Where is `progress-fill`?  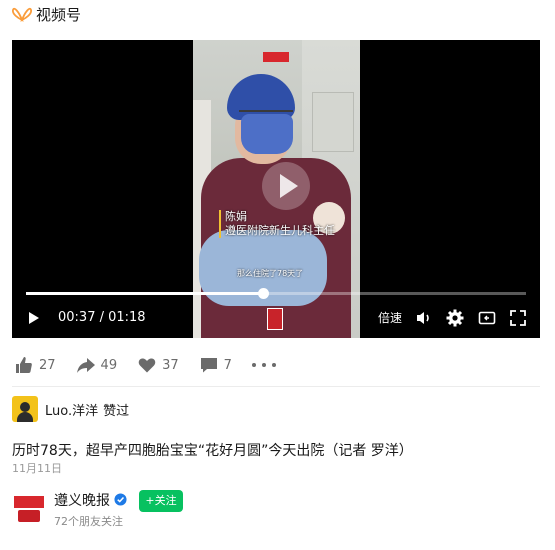 progress-fill is located at coordinates (144, 293).